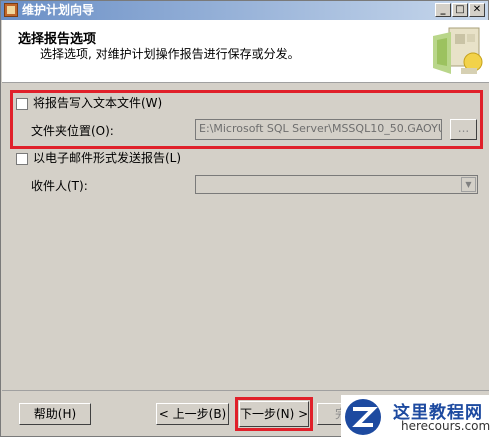 This screenshot has width=491, height=439. Describe the element at coordinates (477, 10) in the screenshot. I see `close-icon: ✕` at that location.